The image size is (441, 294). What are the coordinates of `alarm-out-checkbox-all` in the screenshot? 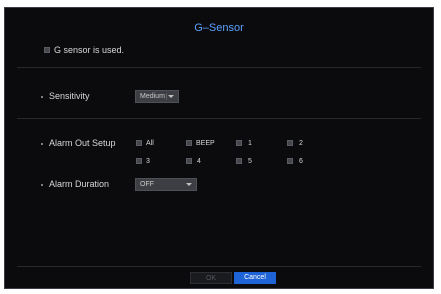 It's located at (139, 143).